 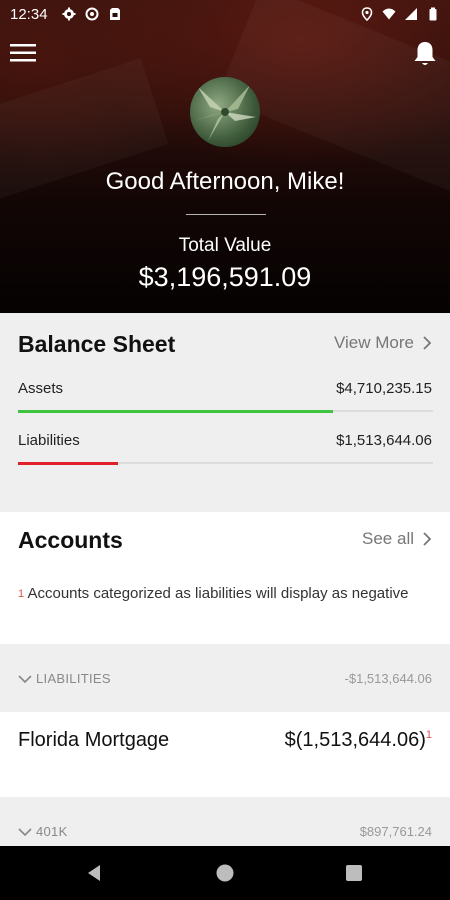 I want to click on location-icon, so click(x=367, y=14).